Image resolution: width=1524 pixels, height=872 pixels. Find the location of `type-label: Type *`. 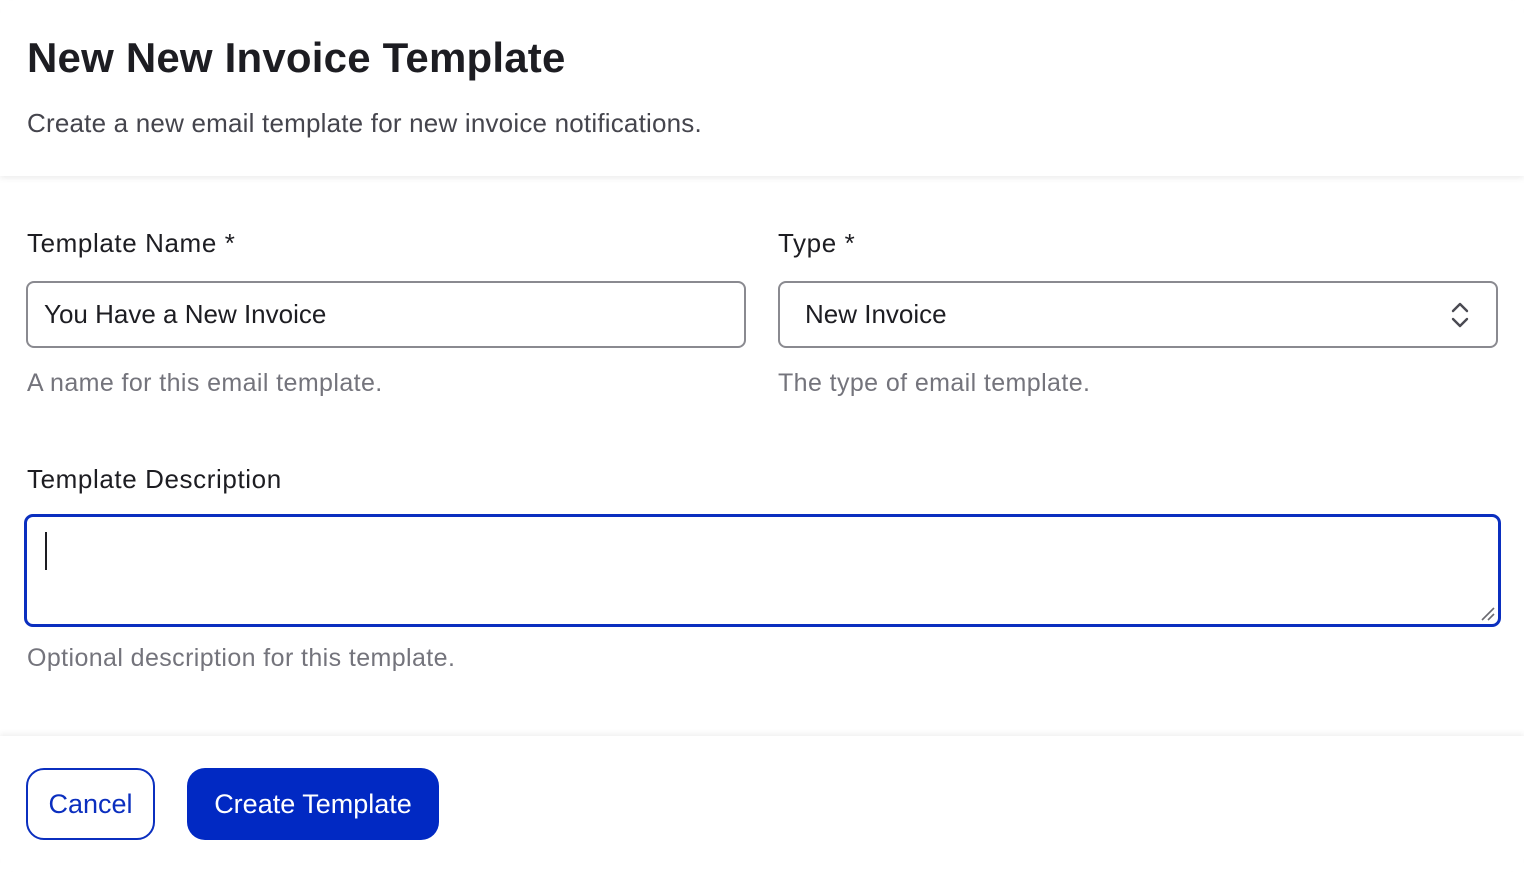

type-label: Type * is located at coordinates (817, 243).